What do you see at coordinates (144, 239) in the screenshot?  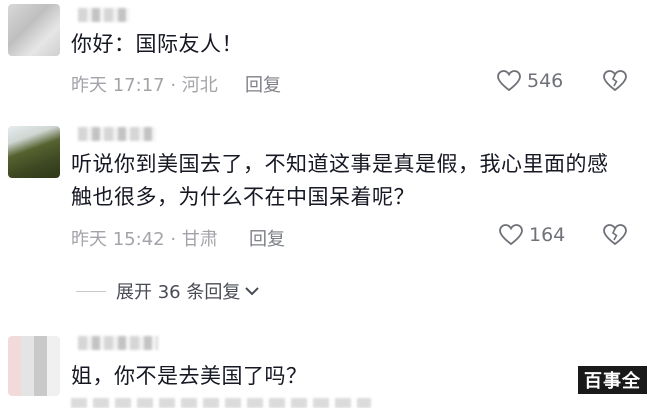 I see `comment-meta: 昨天 15:42 · 甘肃` at bounding box center [144, 239].